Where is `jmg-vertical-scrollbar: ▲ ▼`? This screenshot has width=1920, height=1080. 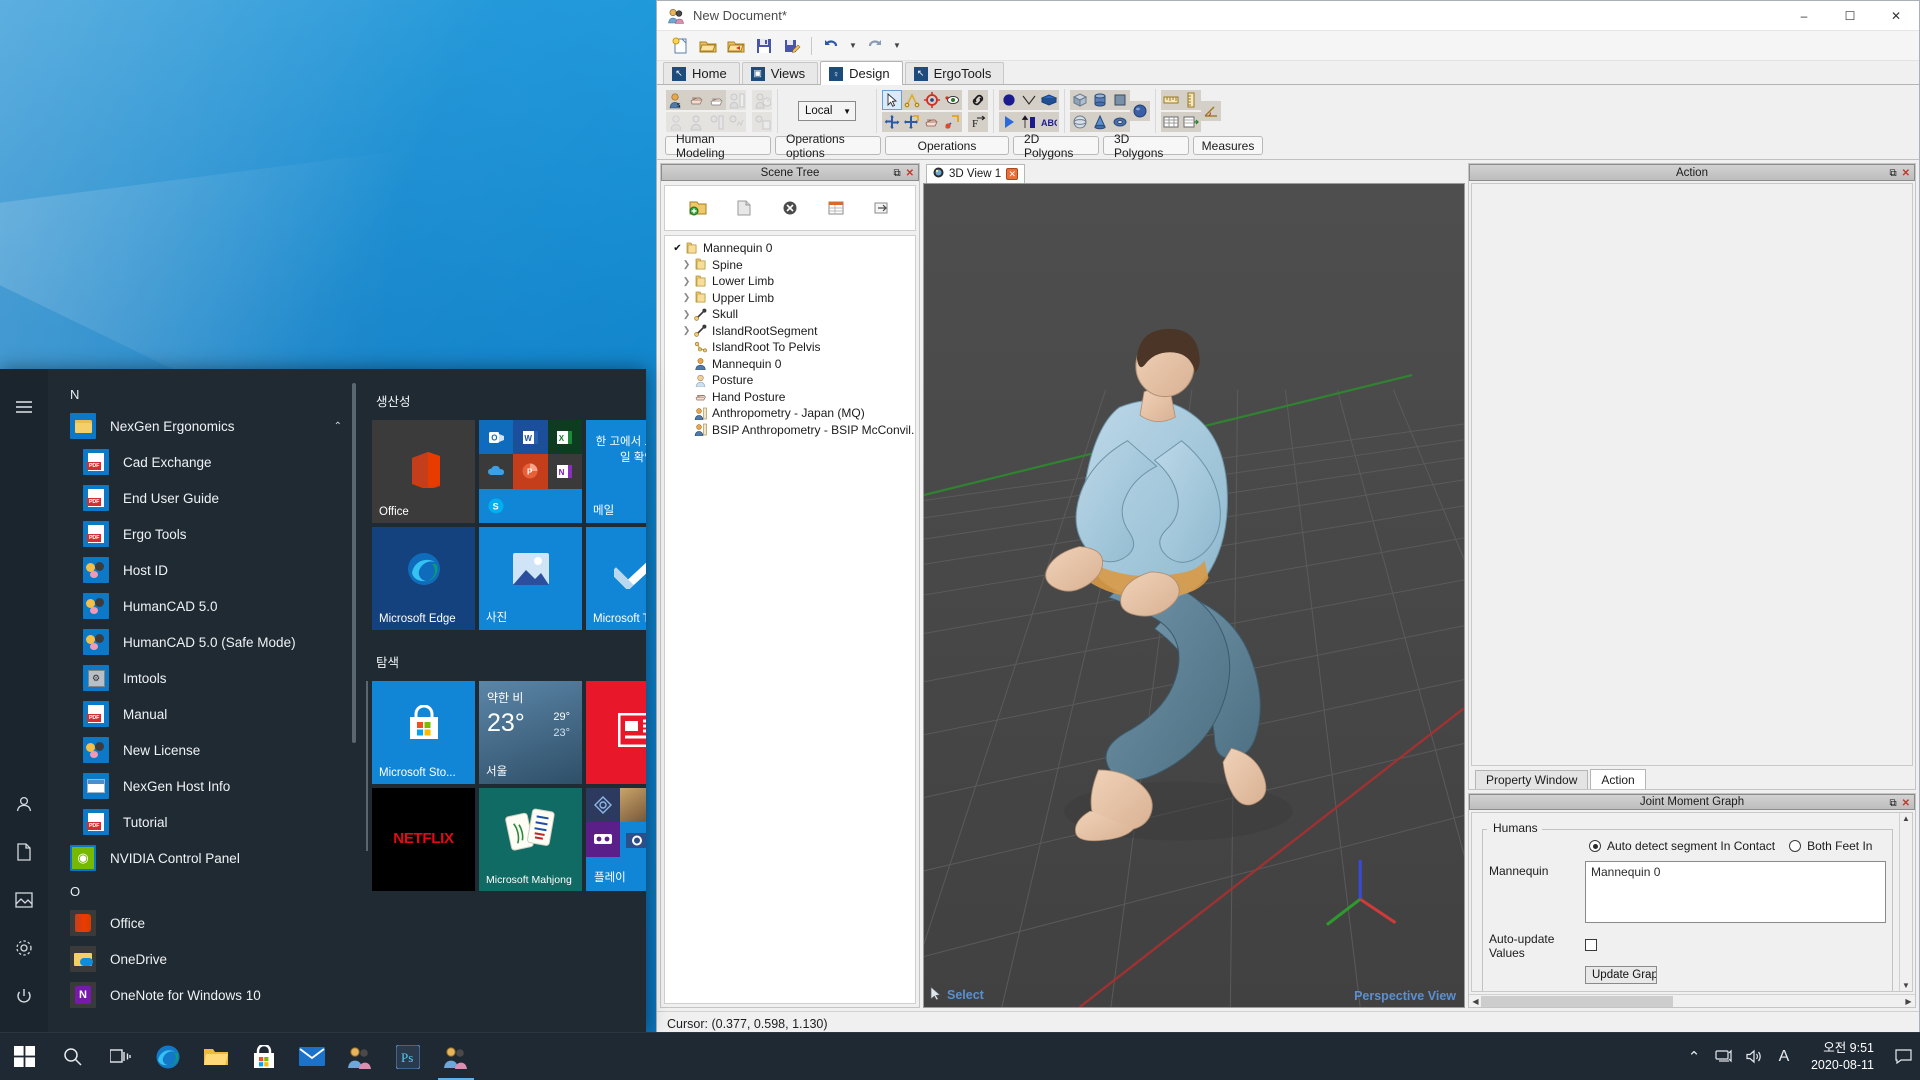
jmg-vertical-scrollbar: ▲ ▼ is located at coordinates (1905, 902).